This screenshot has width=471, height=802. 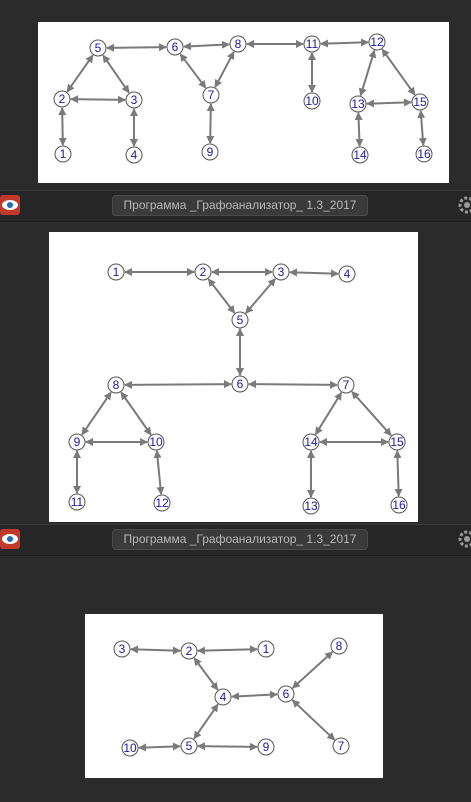 I want to click on node-label: 14, so click(x=311, y=442).